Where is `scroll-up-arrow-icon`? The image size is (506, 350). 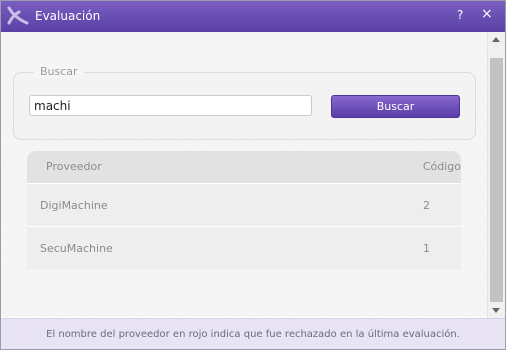
scroll-up-arrow-icon is located at coordinates (496, 39).